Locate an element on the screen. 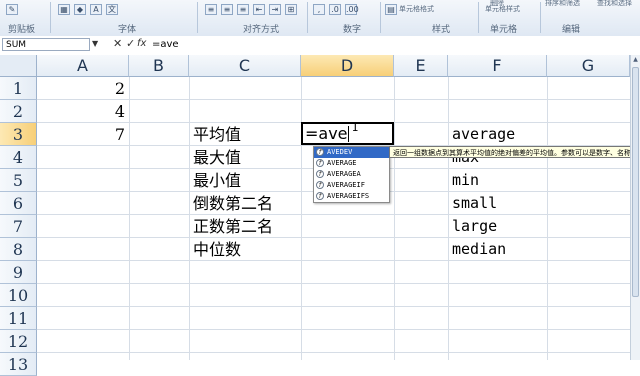 The width and height of the screenshot is (640, 376). cell-c8: 中位数 is located at coordinates (217, 249).